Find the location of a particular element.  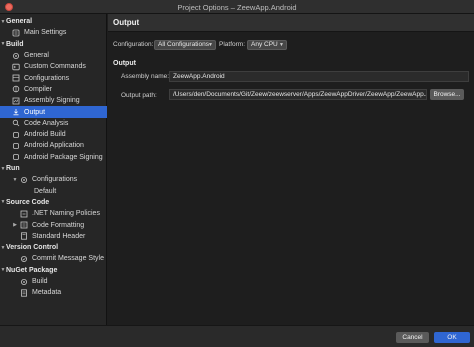

sidebar-group-label: NuGet Package is located at coordinates (32, 270).